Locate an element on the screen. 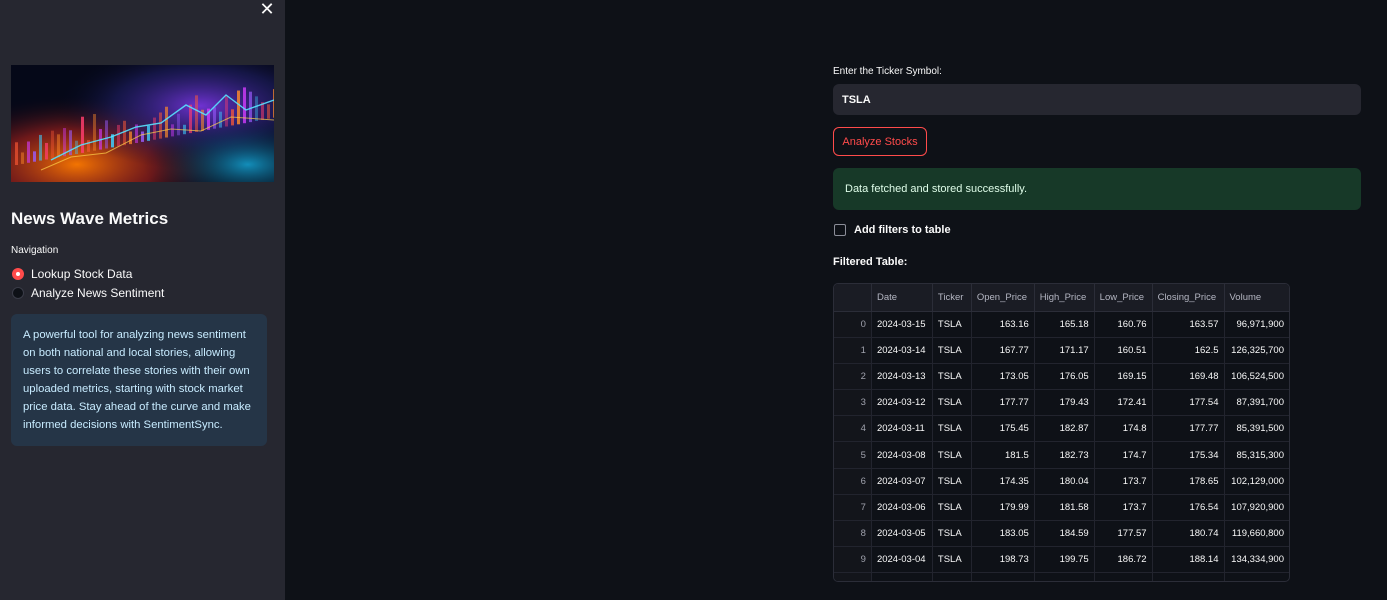 The height and width of the screenshot is (600, 1387). app-title: News Wave Metrics is located at coordinates (90, 218).